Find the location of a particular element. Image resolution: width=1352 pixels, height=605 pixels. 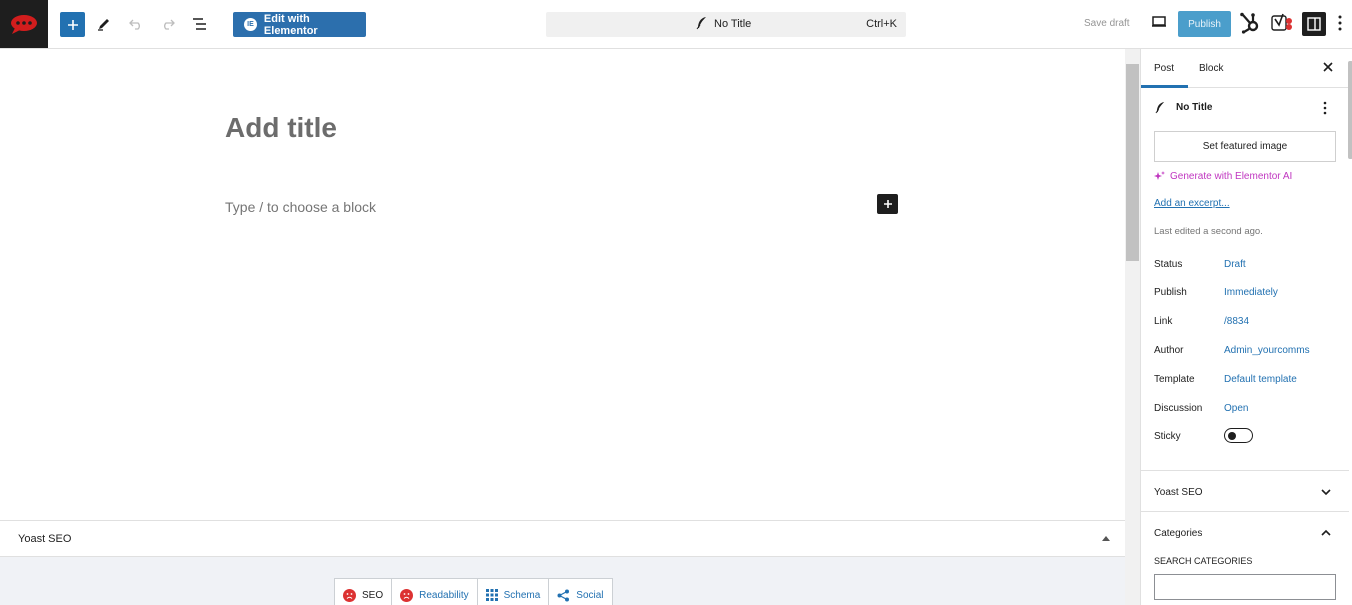

sparkle-icon is located at coordinates (1159, 175).